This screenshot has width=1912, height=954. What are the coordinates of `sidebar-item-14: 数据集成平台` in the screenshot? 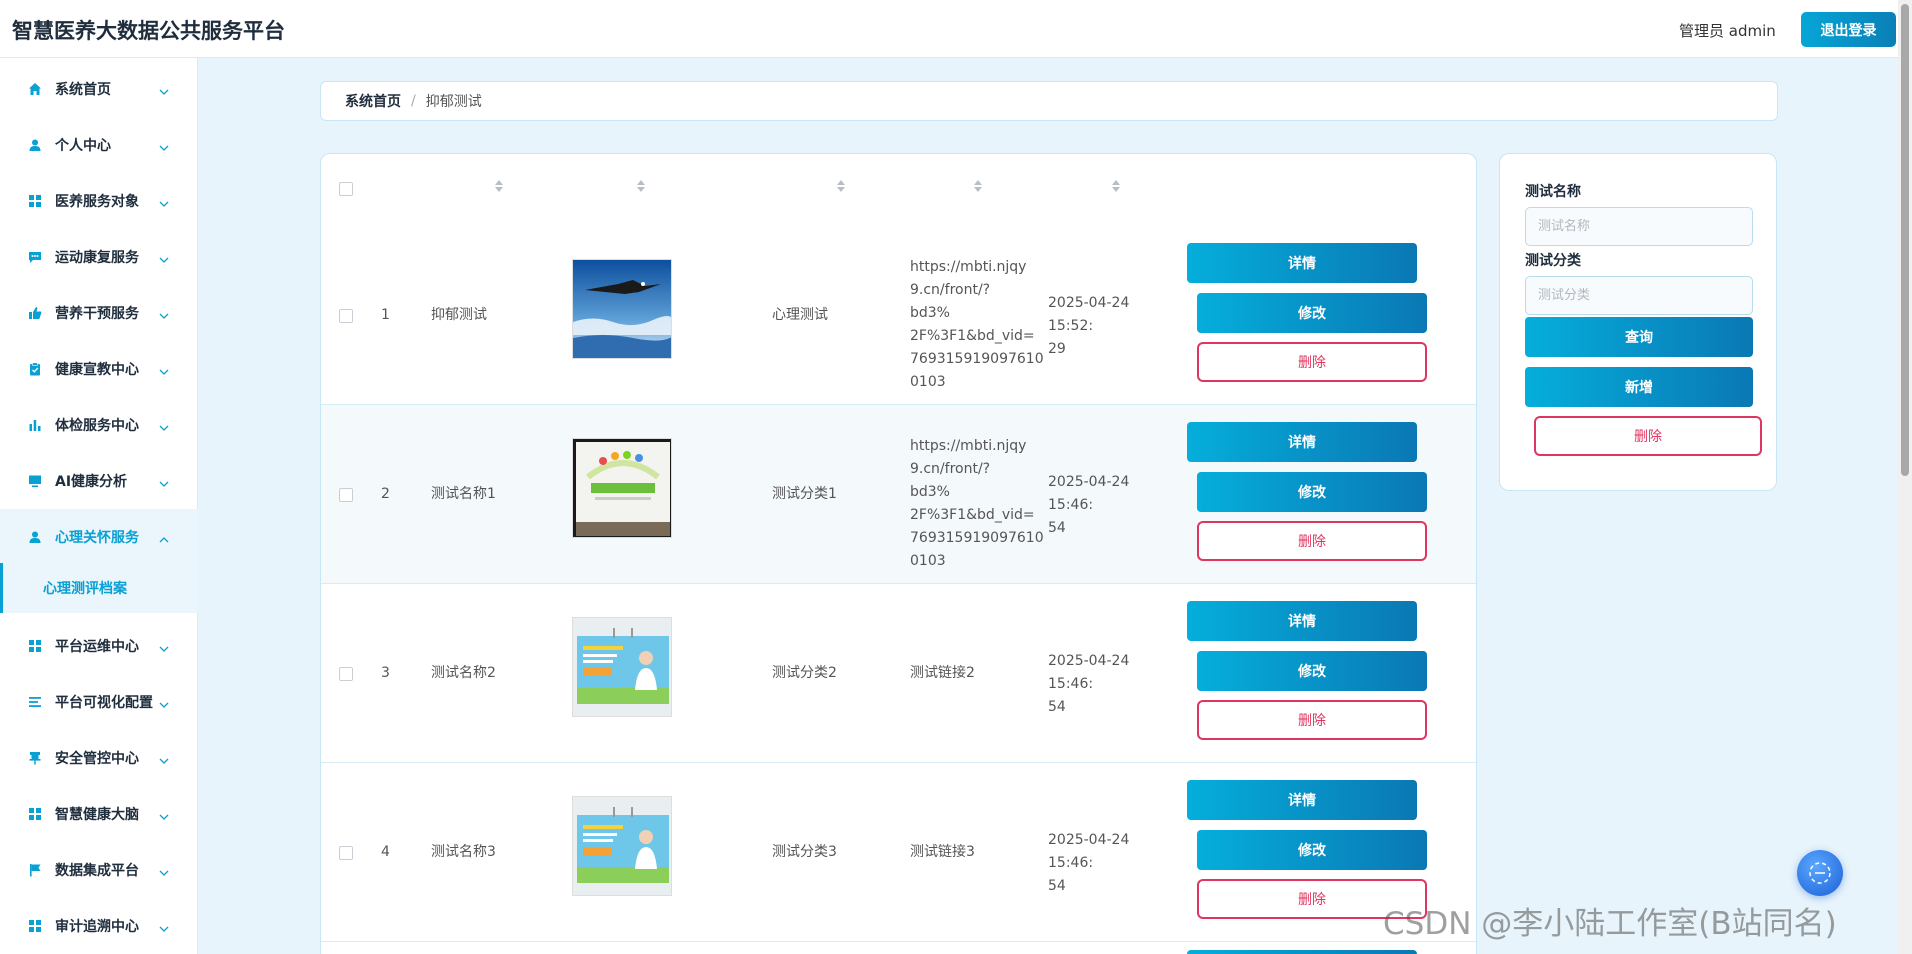 It's located at (99, 870).